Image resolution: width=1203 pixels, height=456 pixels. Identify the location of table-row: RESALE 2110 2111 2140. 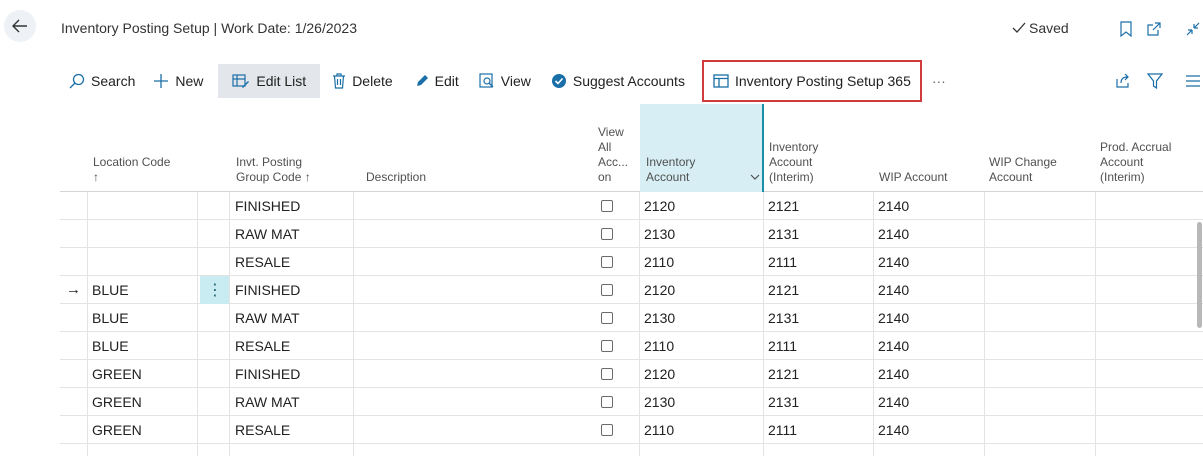
(631, 262).